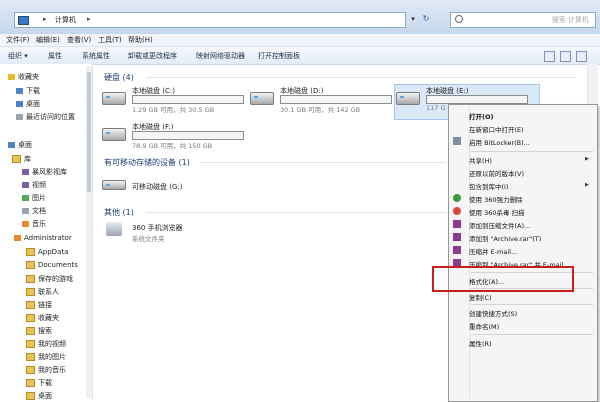 The image size is (600, 402). What do you see at coordinates (48, 40) in the screenshot?
I see `menu-edit: 编辑(E)` at bounding box center [48, 40].